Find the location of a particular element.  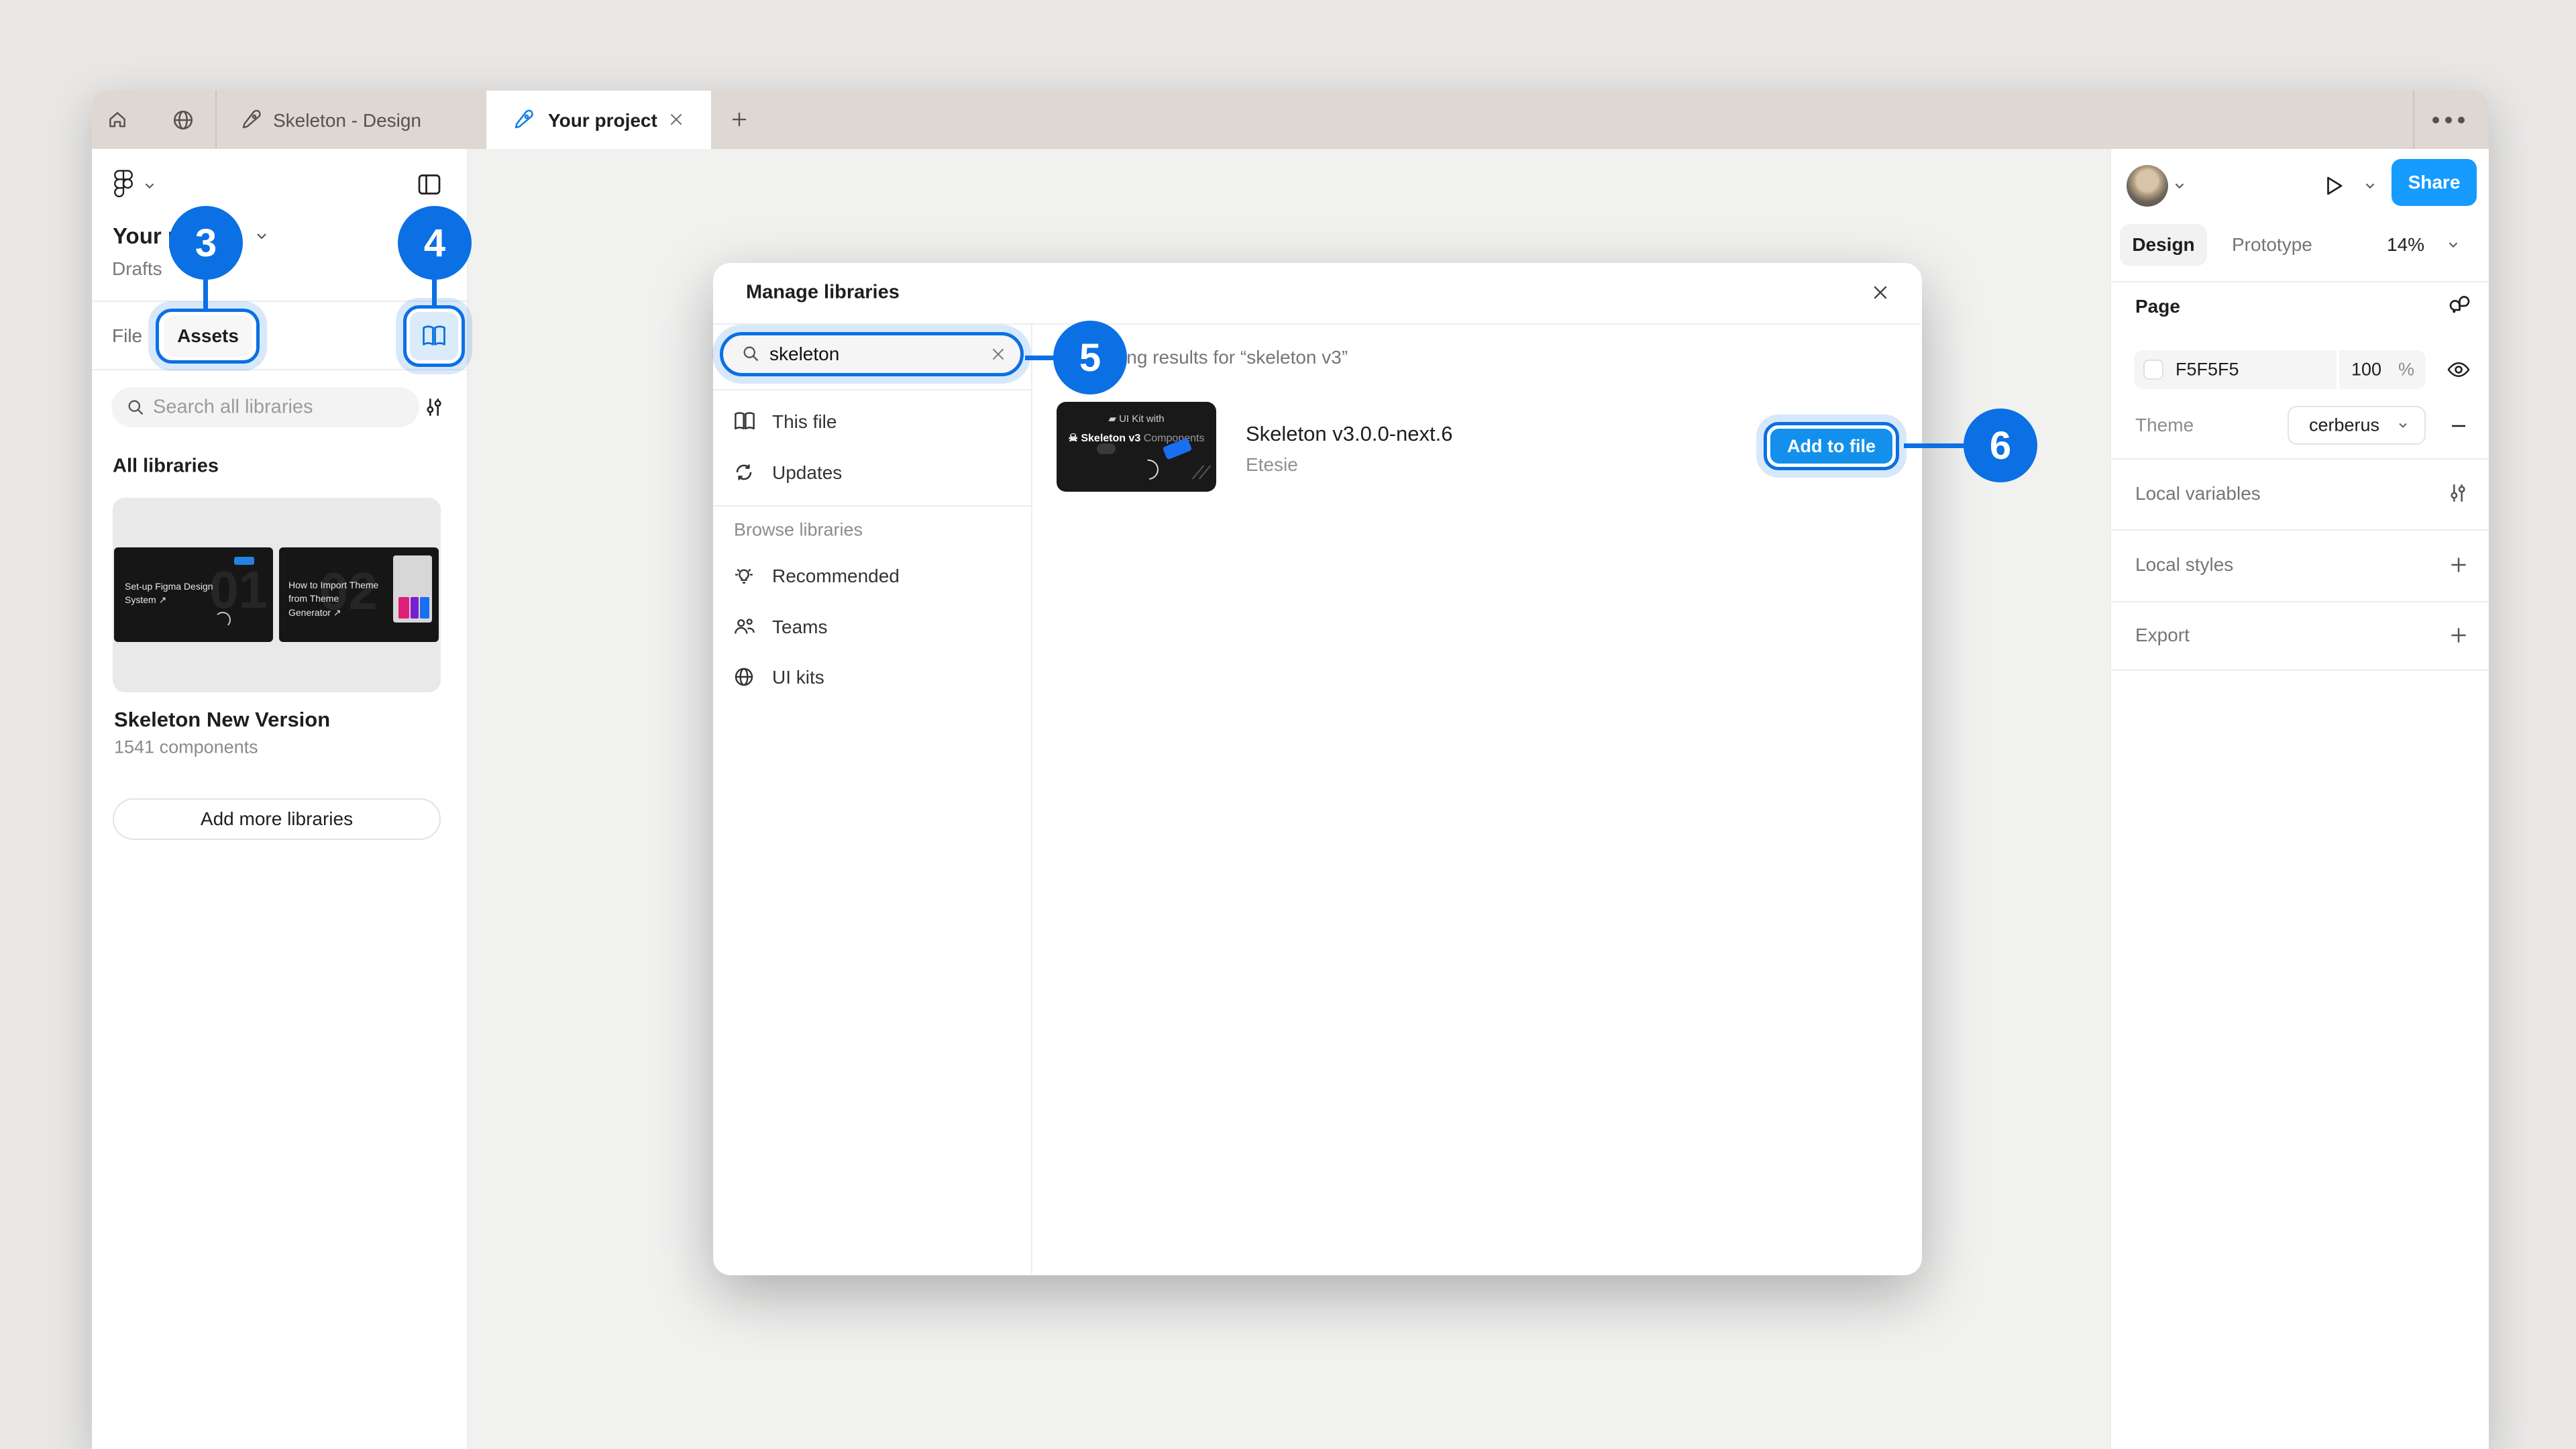

globe-icon is located at coordinates (744, 677).